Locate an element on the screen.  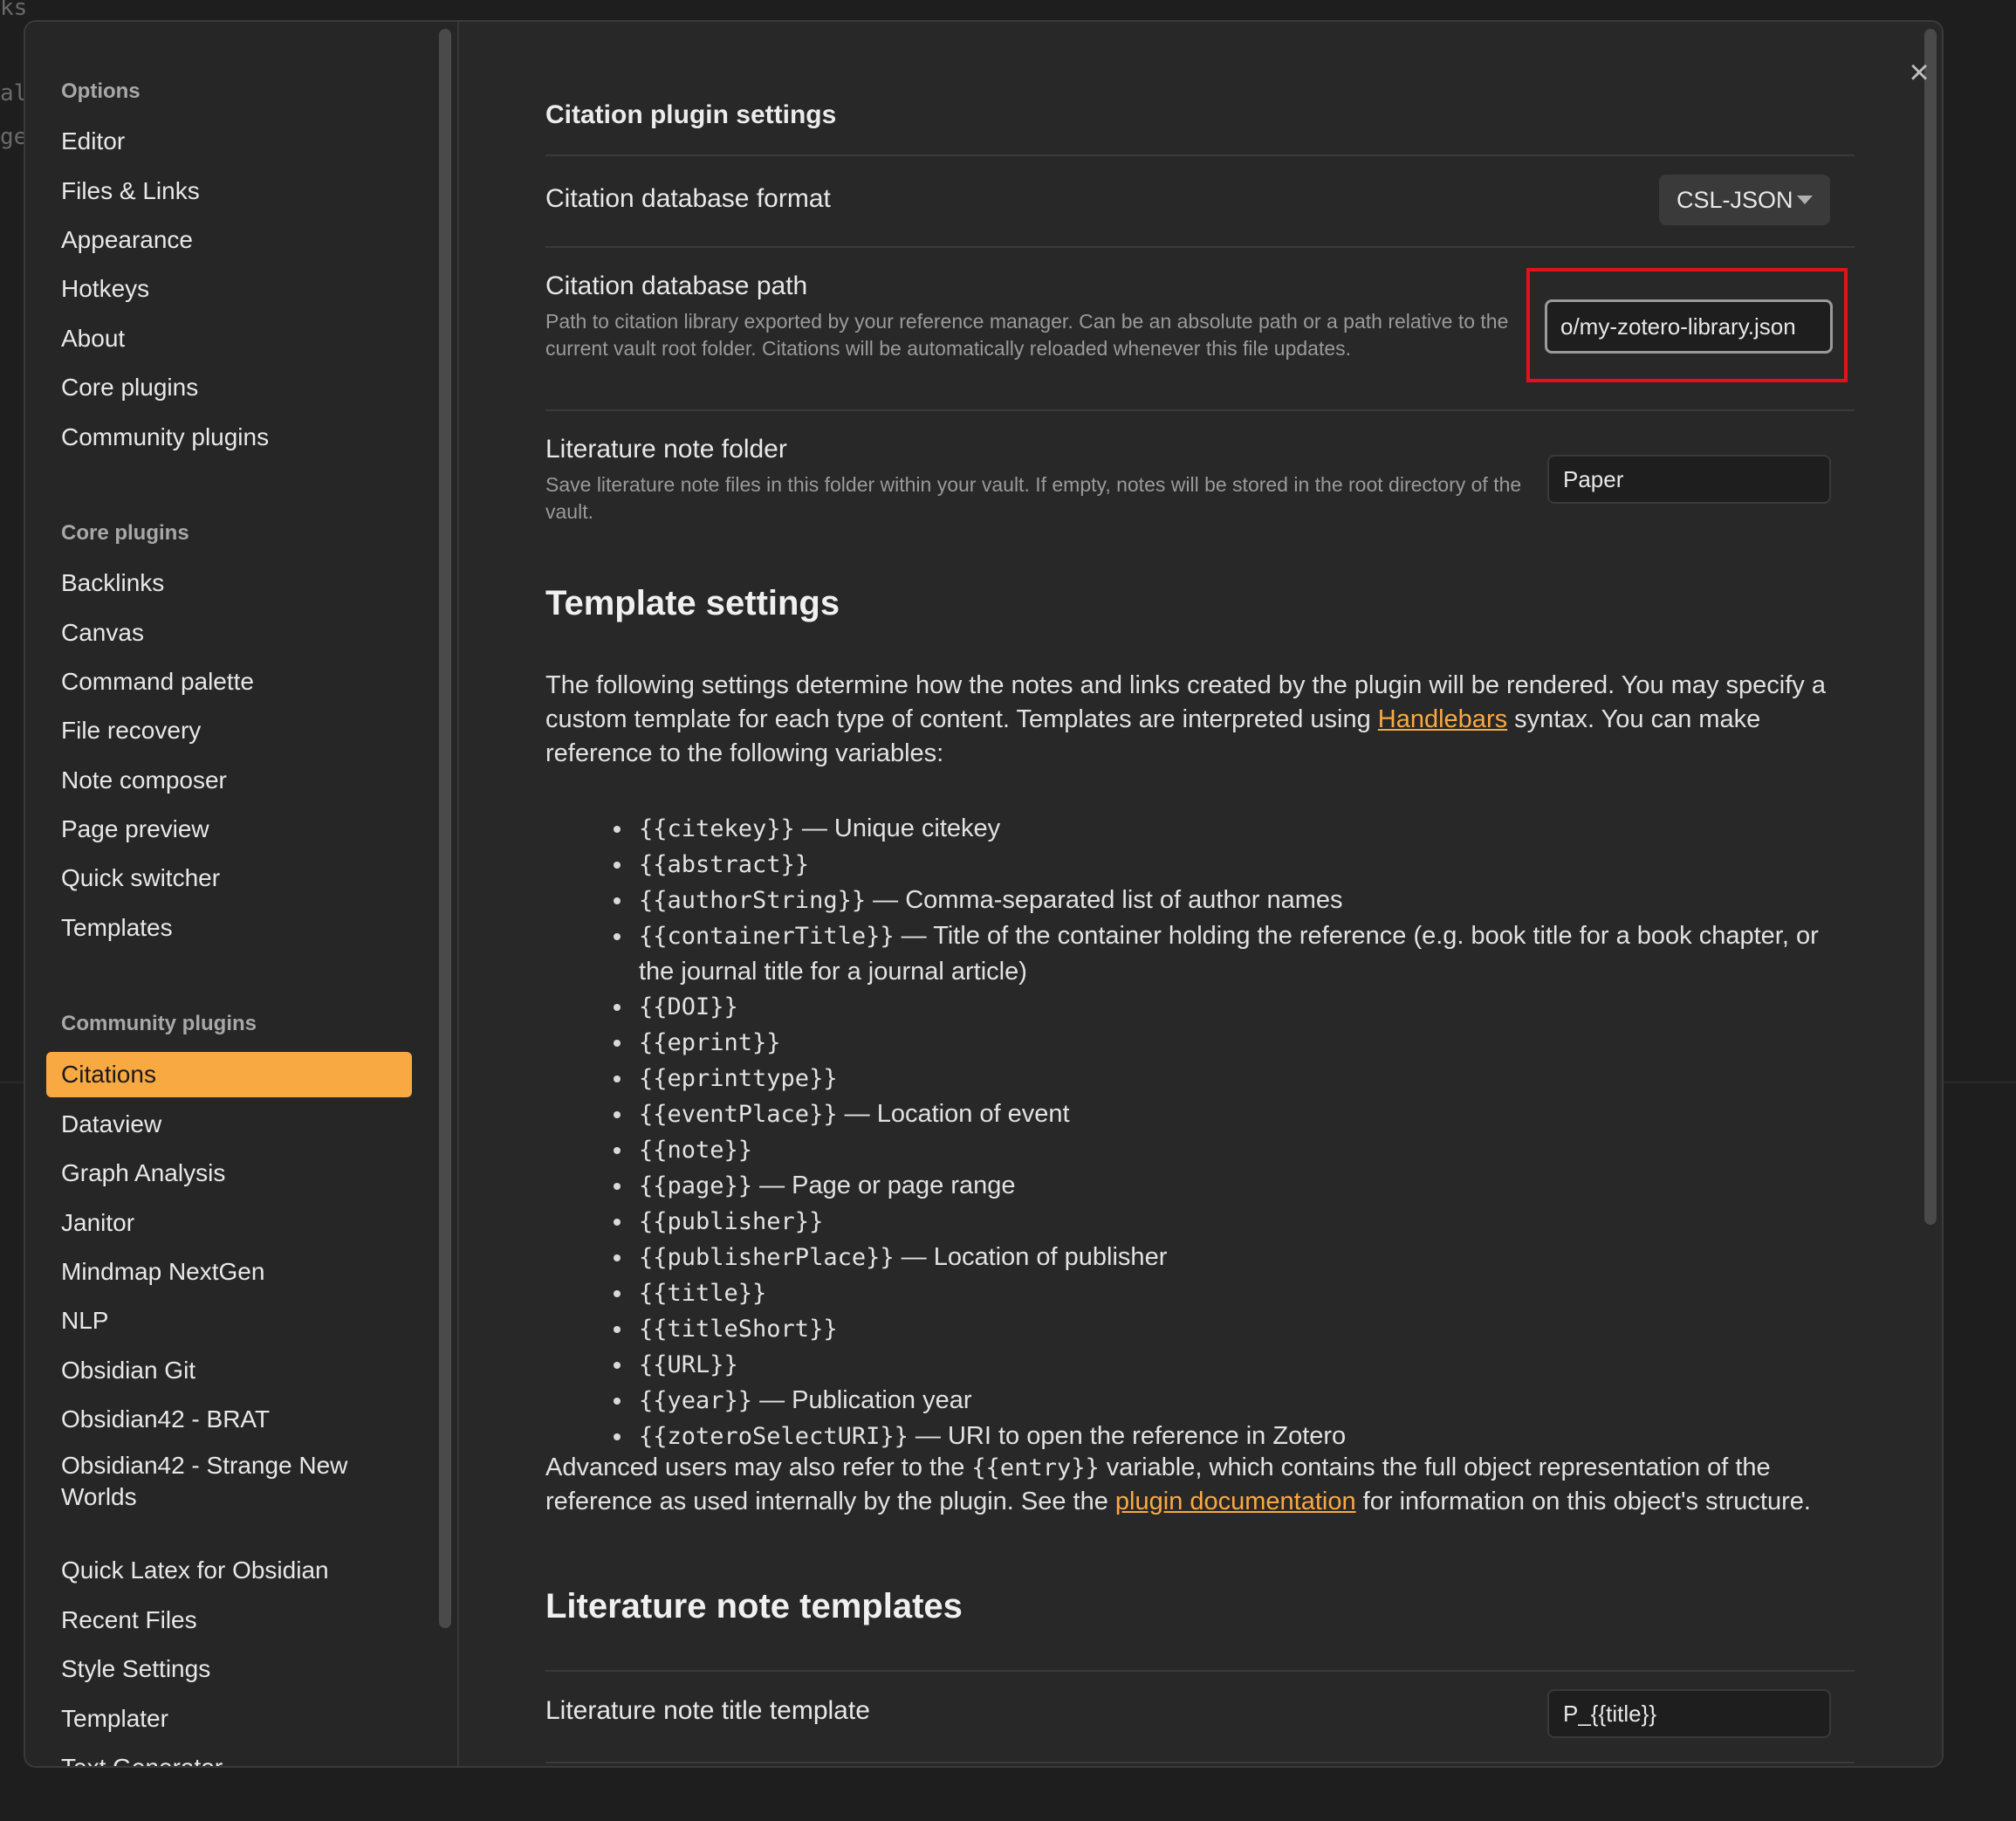
lit-folder-input: Paper is located at coordinates (1689, 479).